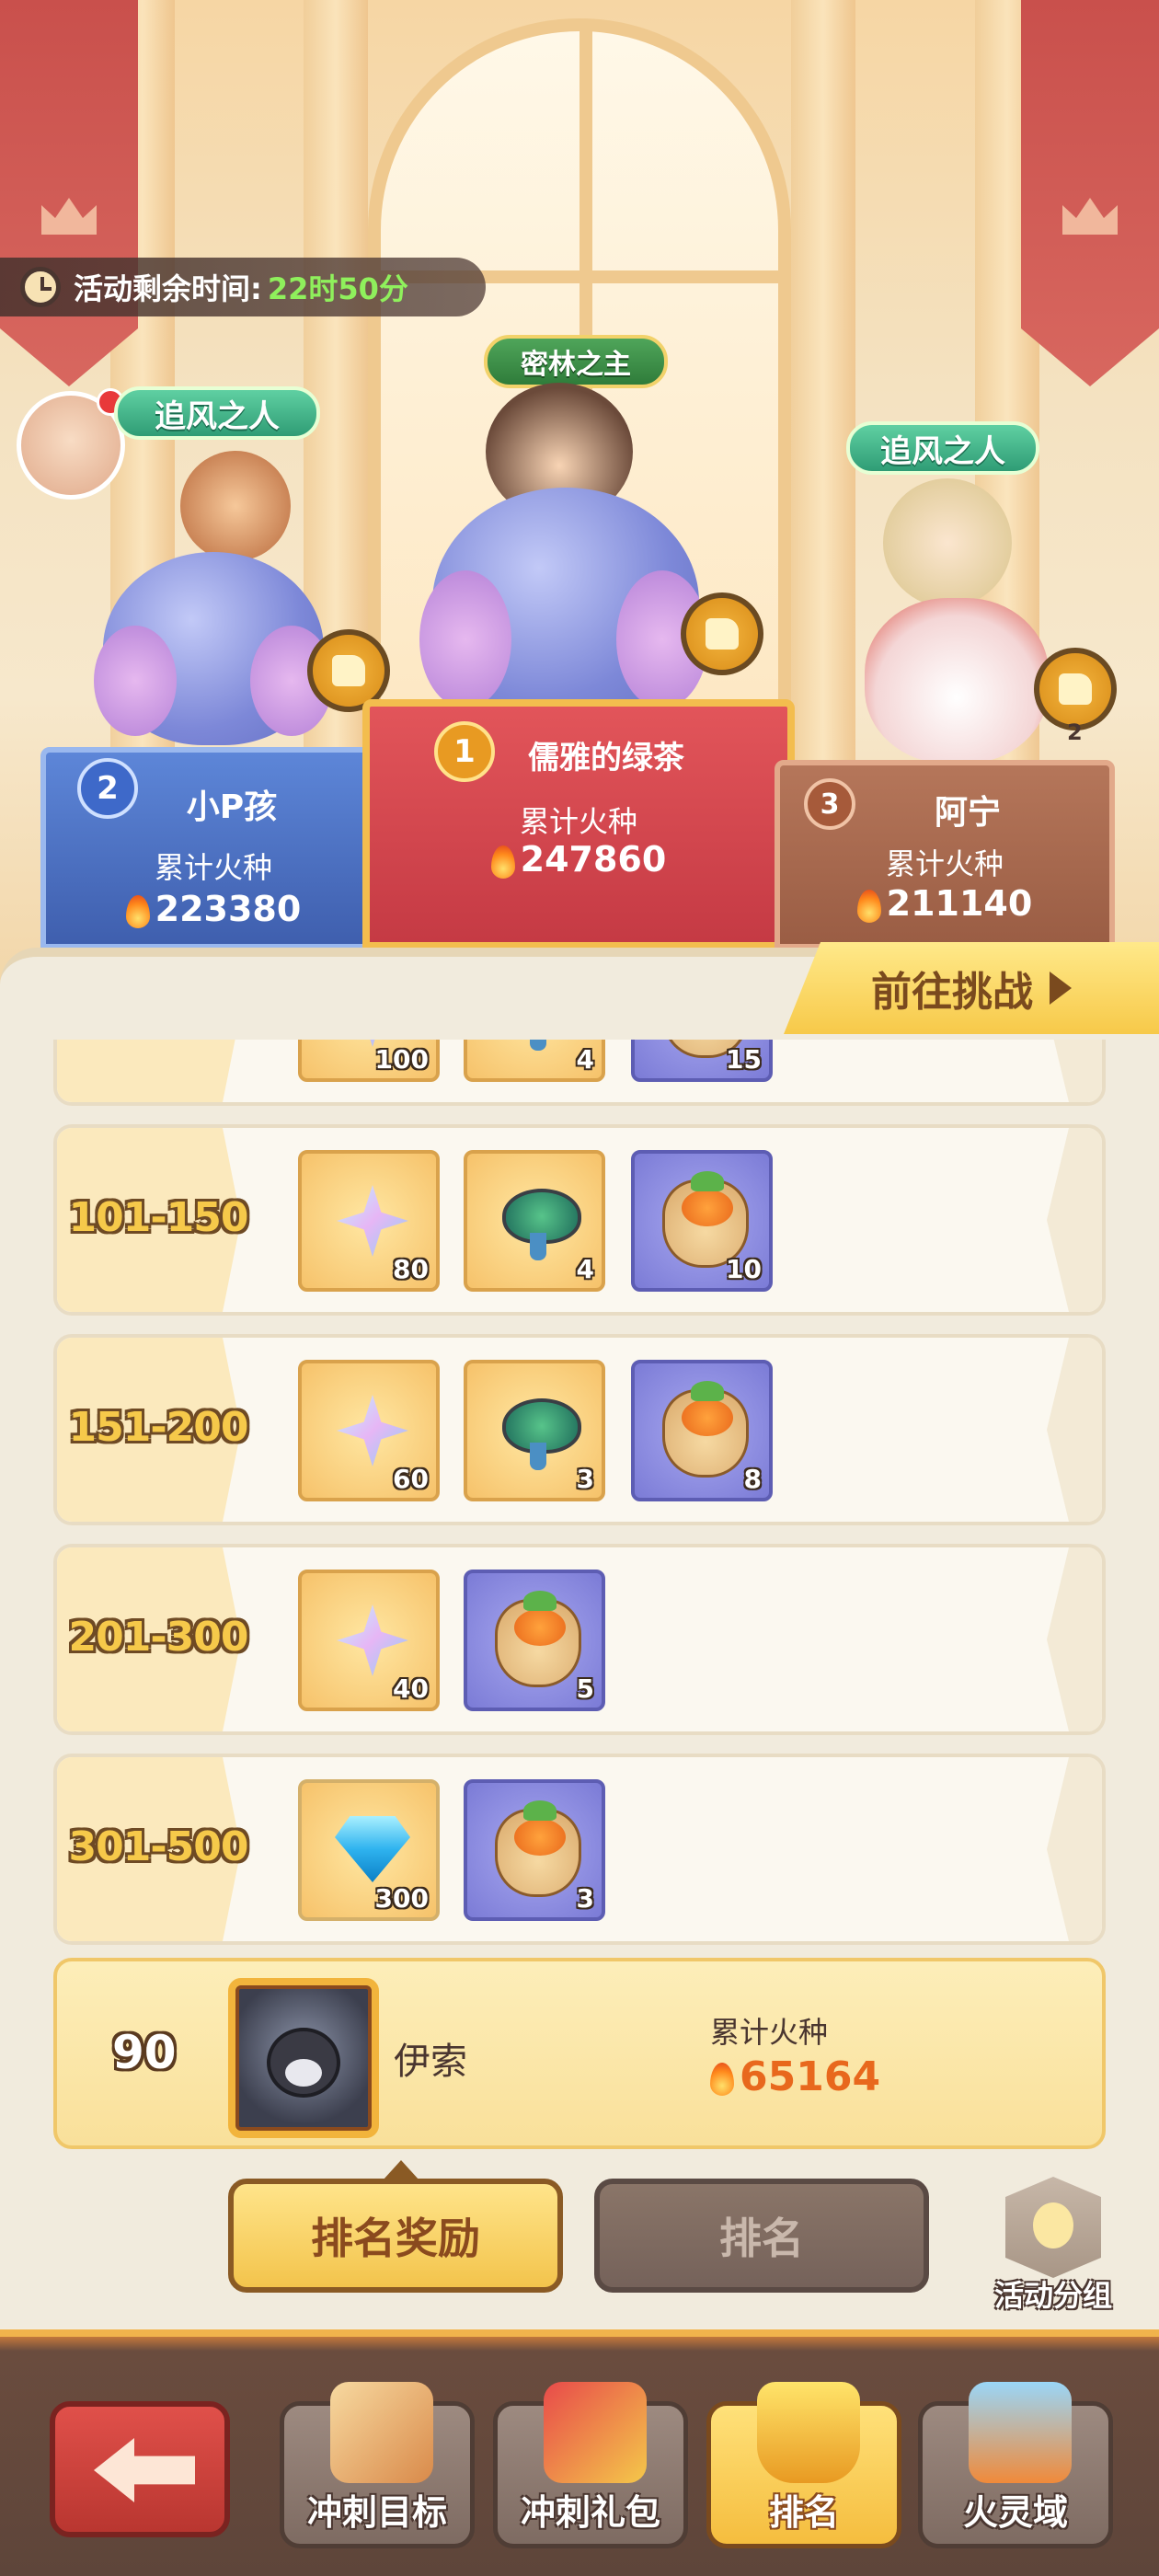  What do you see at coordinates (769, 2032) in the screenshot?
I see `my-score-label: 累计火种` at bounding box center [769, 2032].